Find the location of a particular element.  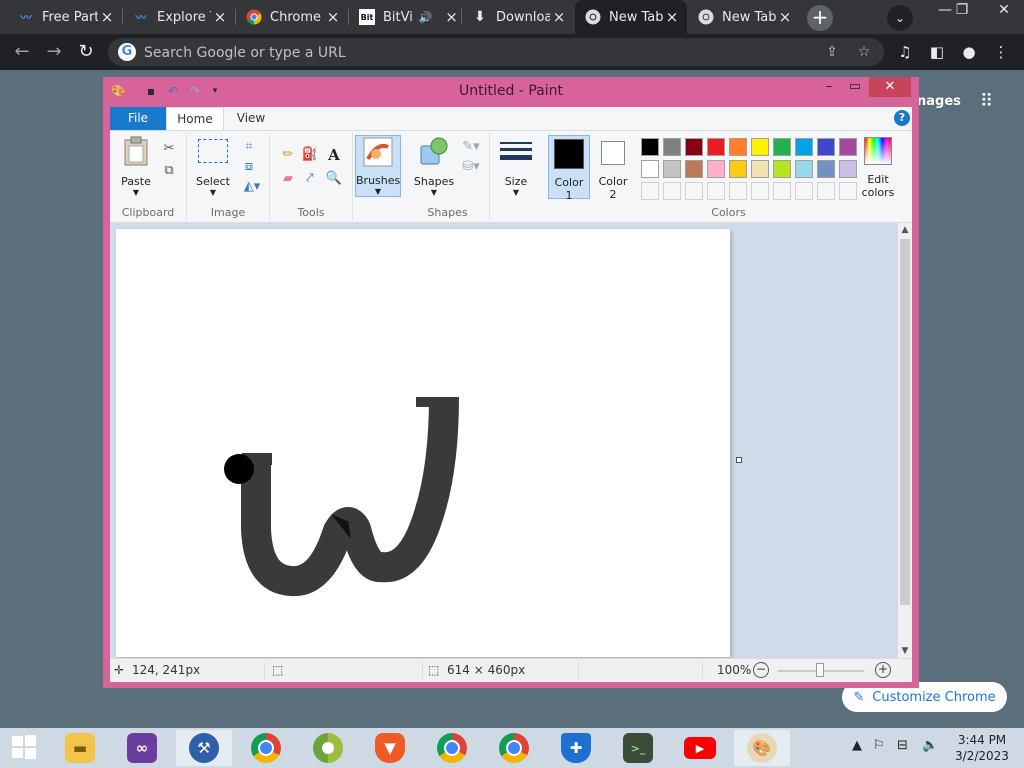

edit-colors-button: Edit colors is located at coordinates (878, 167).